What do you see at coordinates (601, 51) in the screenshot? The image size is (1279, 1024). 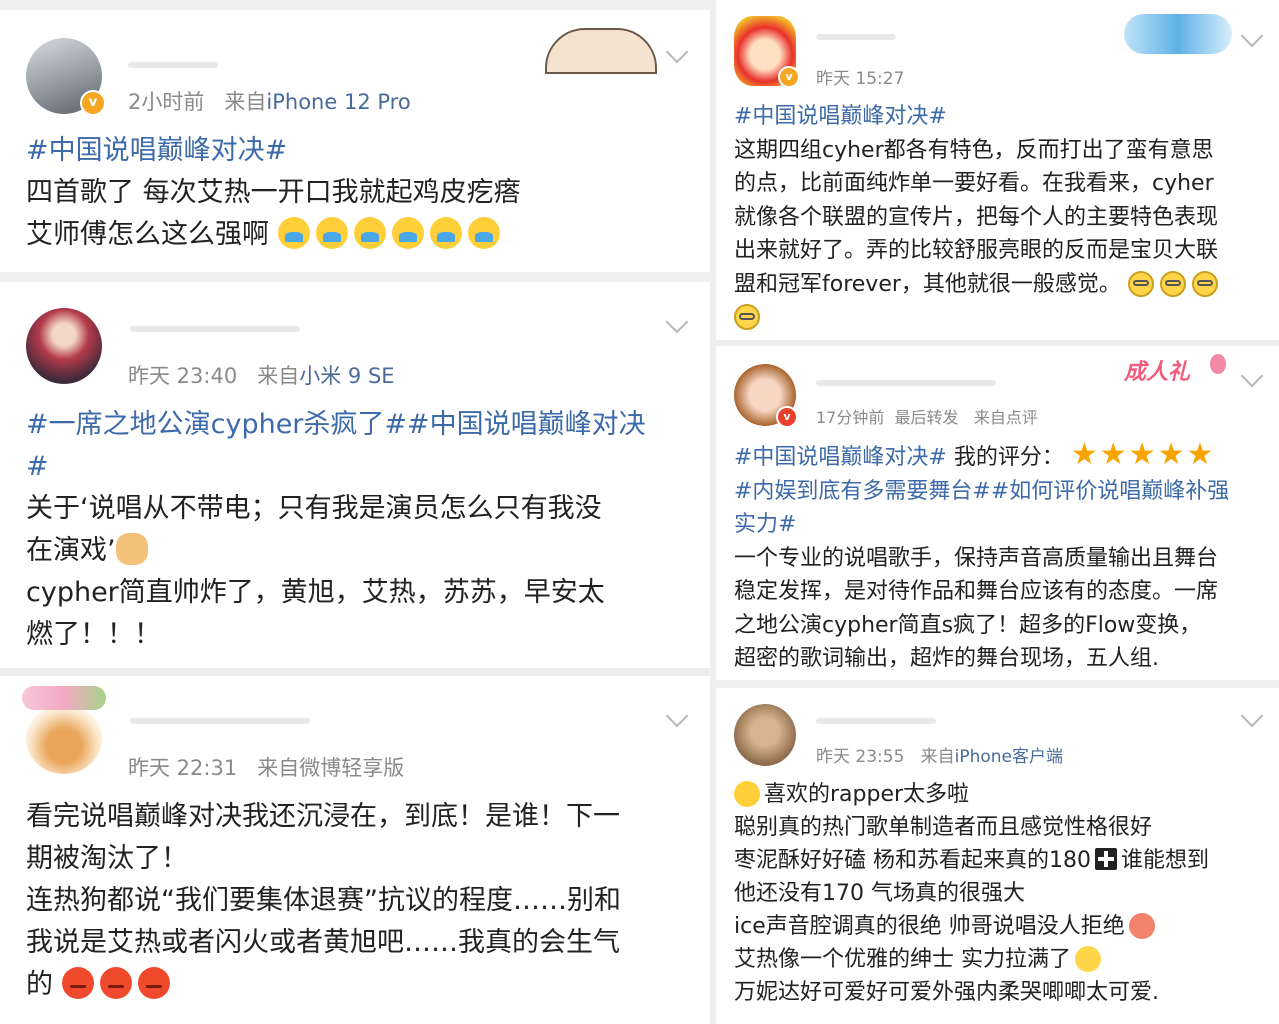 I see `sticker-decoration` at bounding box center [601, 51].